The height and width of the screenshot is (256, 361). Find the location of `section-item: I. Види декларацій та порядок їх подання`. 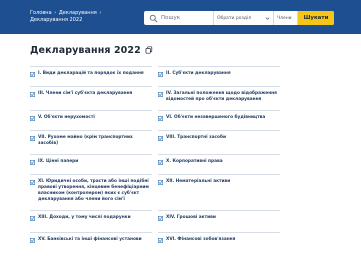

section-item: I. Види декларацій та порядок їх подання is located at coordinates (91, 71).